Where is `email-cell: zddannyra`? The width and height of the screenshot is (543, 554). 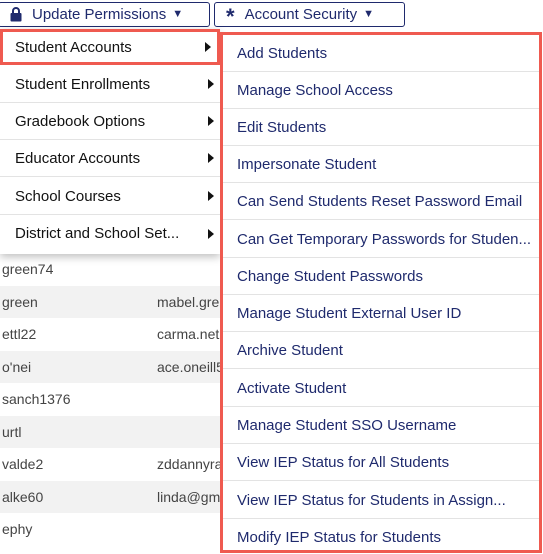
email-cell: zddannyra is located at coordinates (190, 464).